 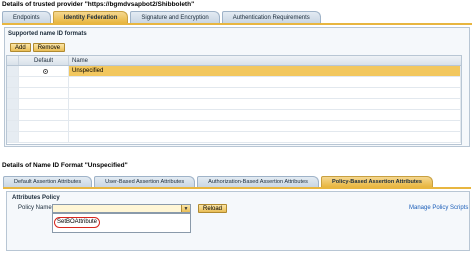 I want to click on tab-underline, so click(x=237, y=24).